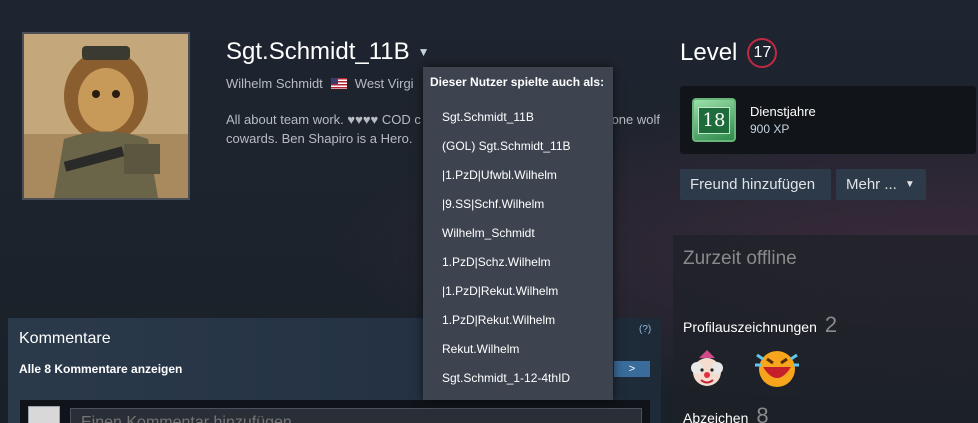 The width and height of the screenshot is (978, 423). Describe the element at coordinates (828, 120) in the screenshot. I see `featured-badge-card: 18 Dienstjahre 900 XP` at that location.